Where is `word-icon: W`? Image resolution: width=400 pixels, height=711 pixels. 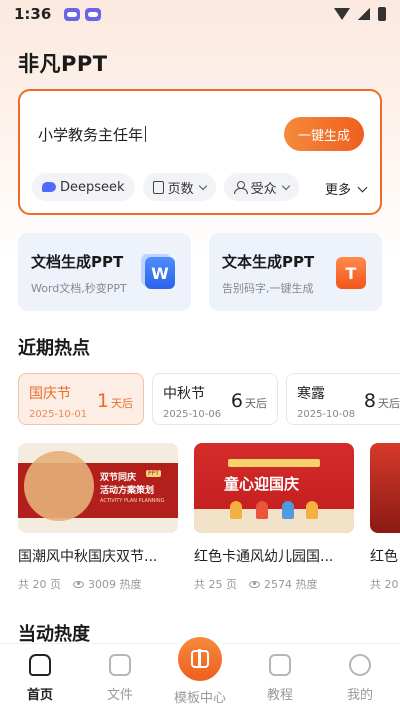
word-icon: W is located at coordinates (160, 273).